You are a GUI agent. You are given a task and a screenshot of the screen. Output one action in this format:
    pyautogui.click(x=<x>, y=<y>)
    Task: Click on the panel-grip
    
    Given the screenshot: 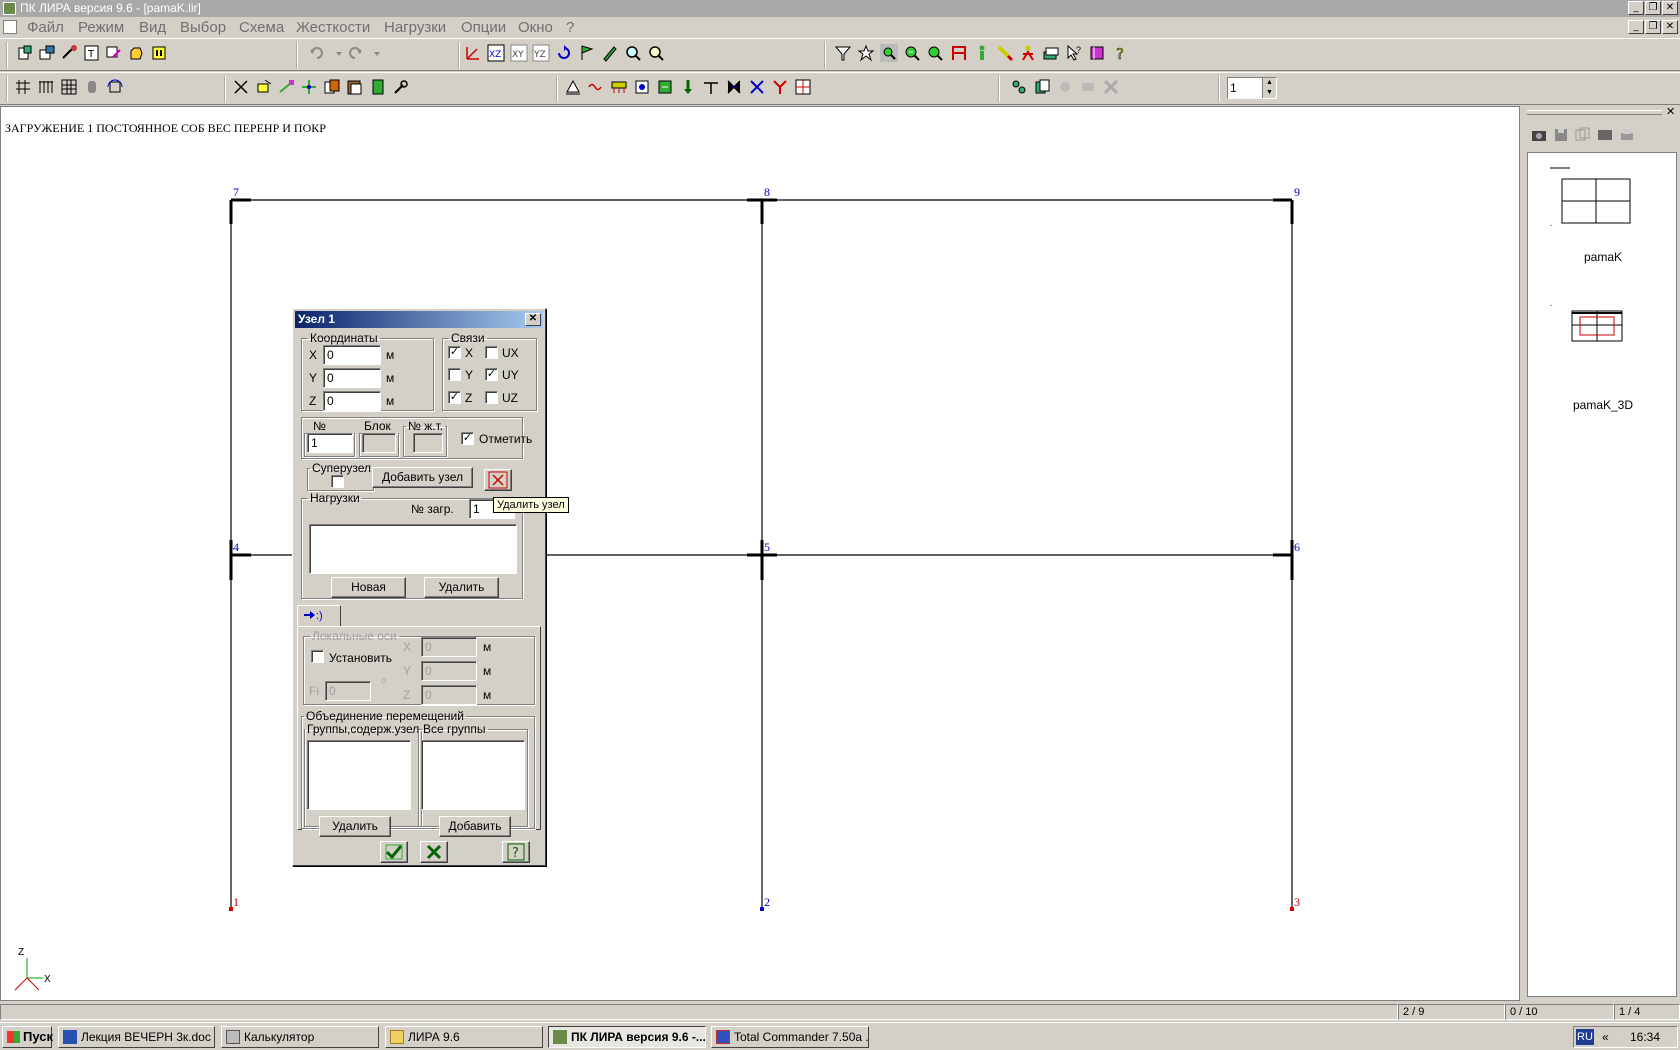 What is the action you would take?
    pyautogui.click(x=1594, y=112)
    